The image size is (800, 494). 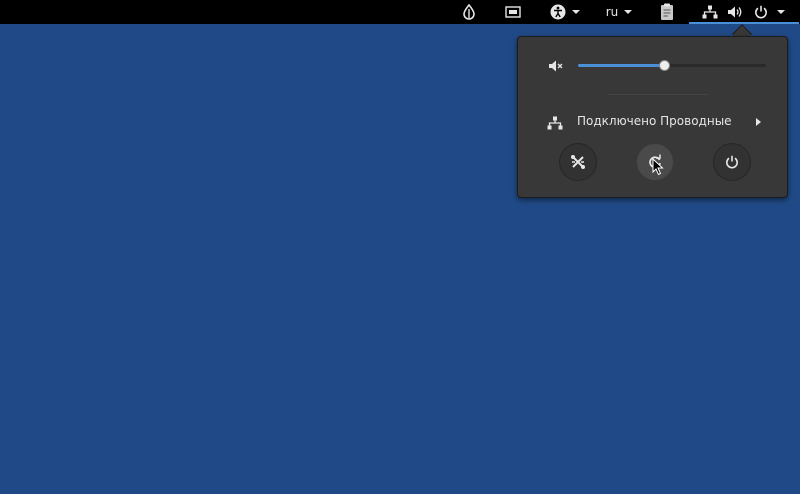 What do you see at coordinates (758, 122) in the screenshot?
I see `chevron-right-icon` at bounding box center [758, 122].